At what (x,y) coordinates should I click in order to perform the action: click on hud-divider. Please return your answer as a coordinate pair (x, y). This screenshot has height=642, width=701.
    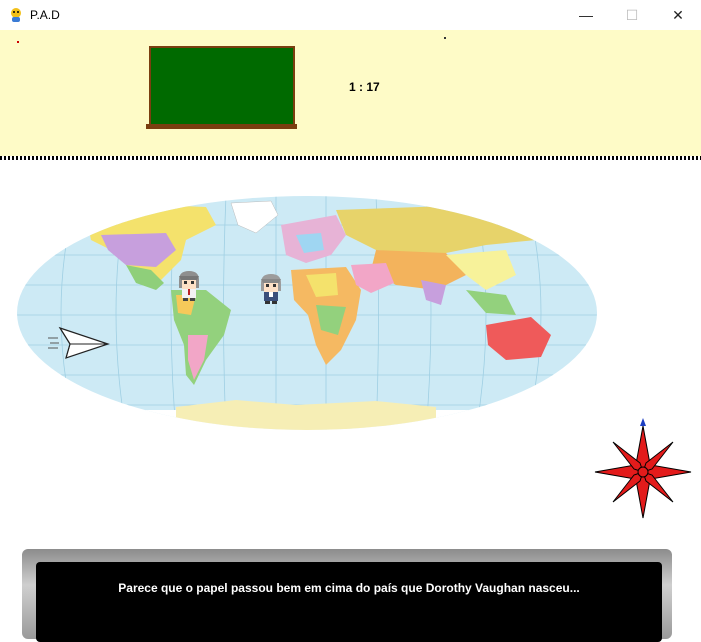
    Looking at the image, I should click on (350, 158).